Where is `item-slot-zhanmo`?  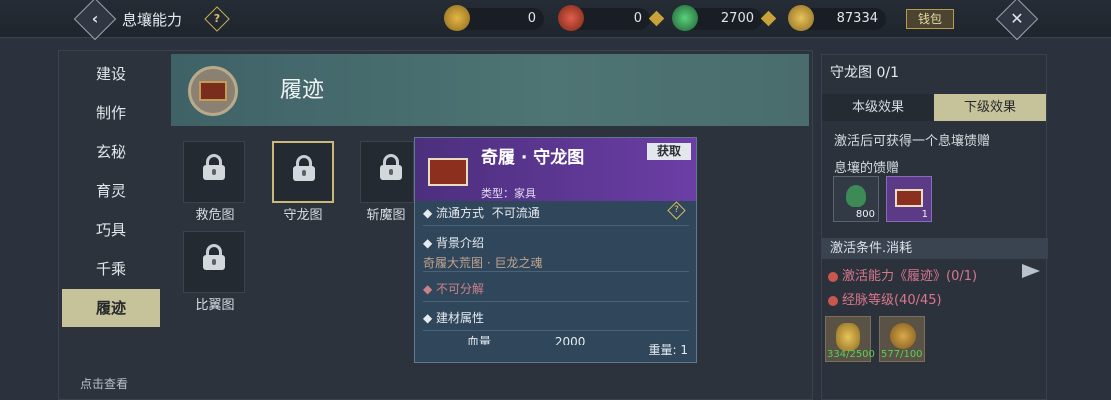
item-slot-zhanmo is located at coordinates (387, 172).